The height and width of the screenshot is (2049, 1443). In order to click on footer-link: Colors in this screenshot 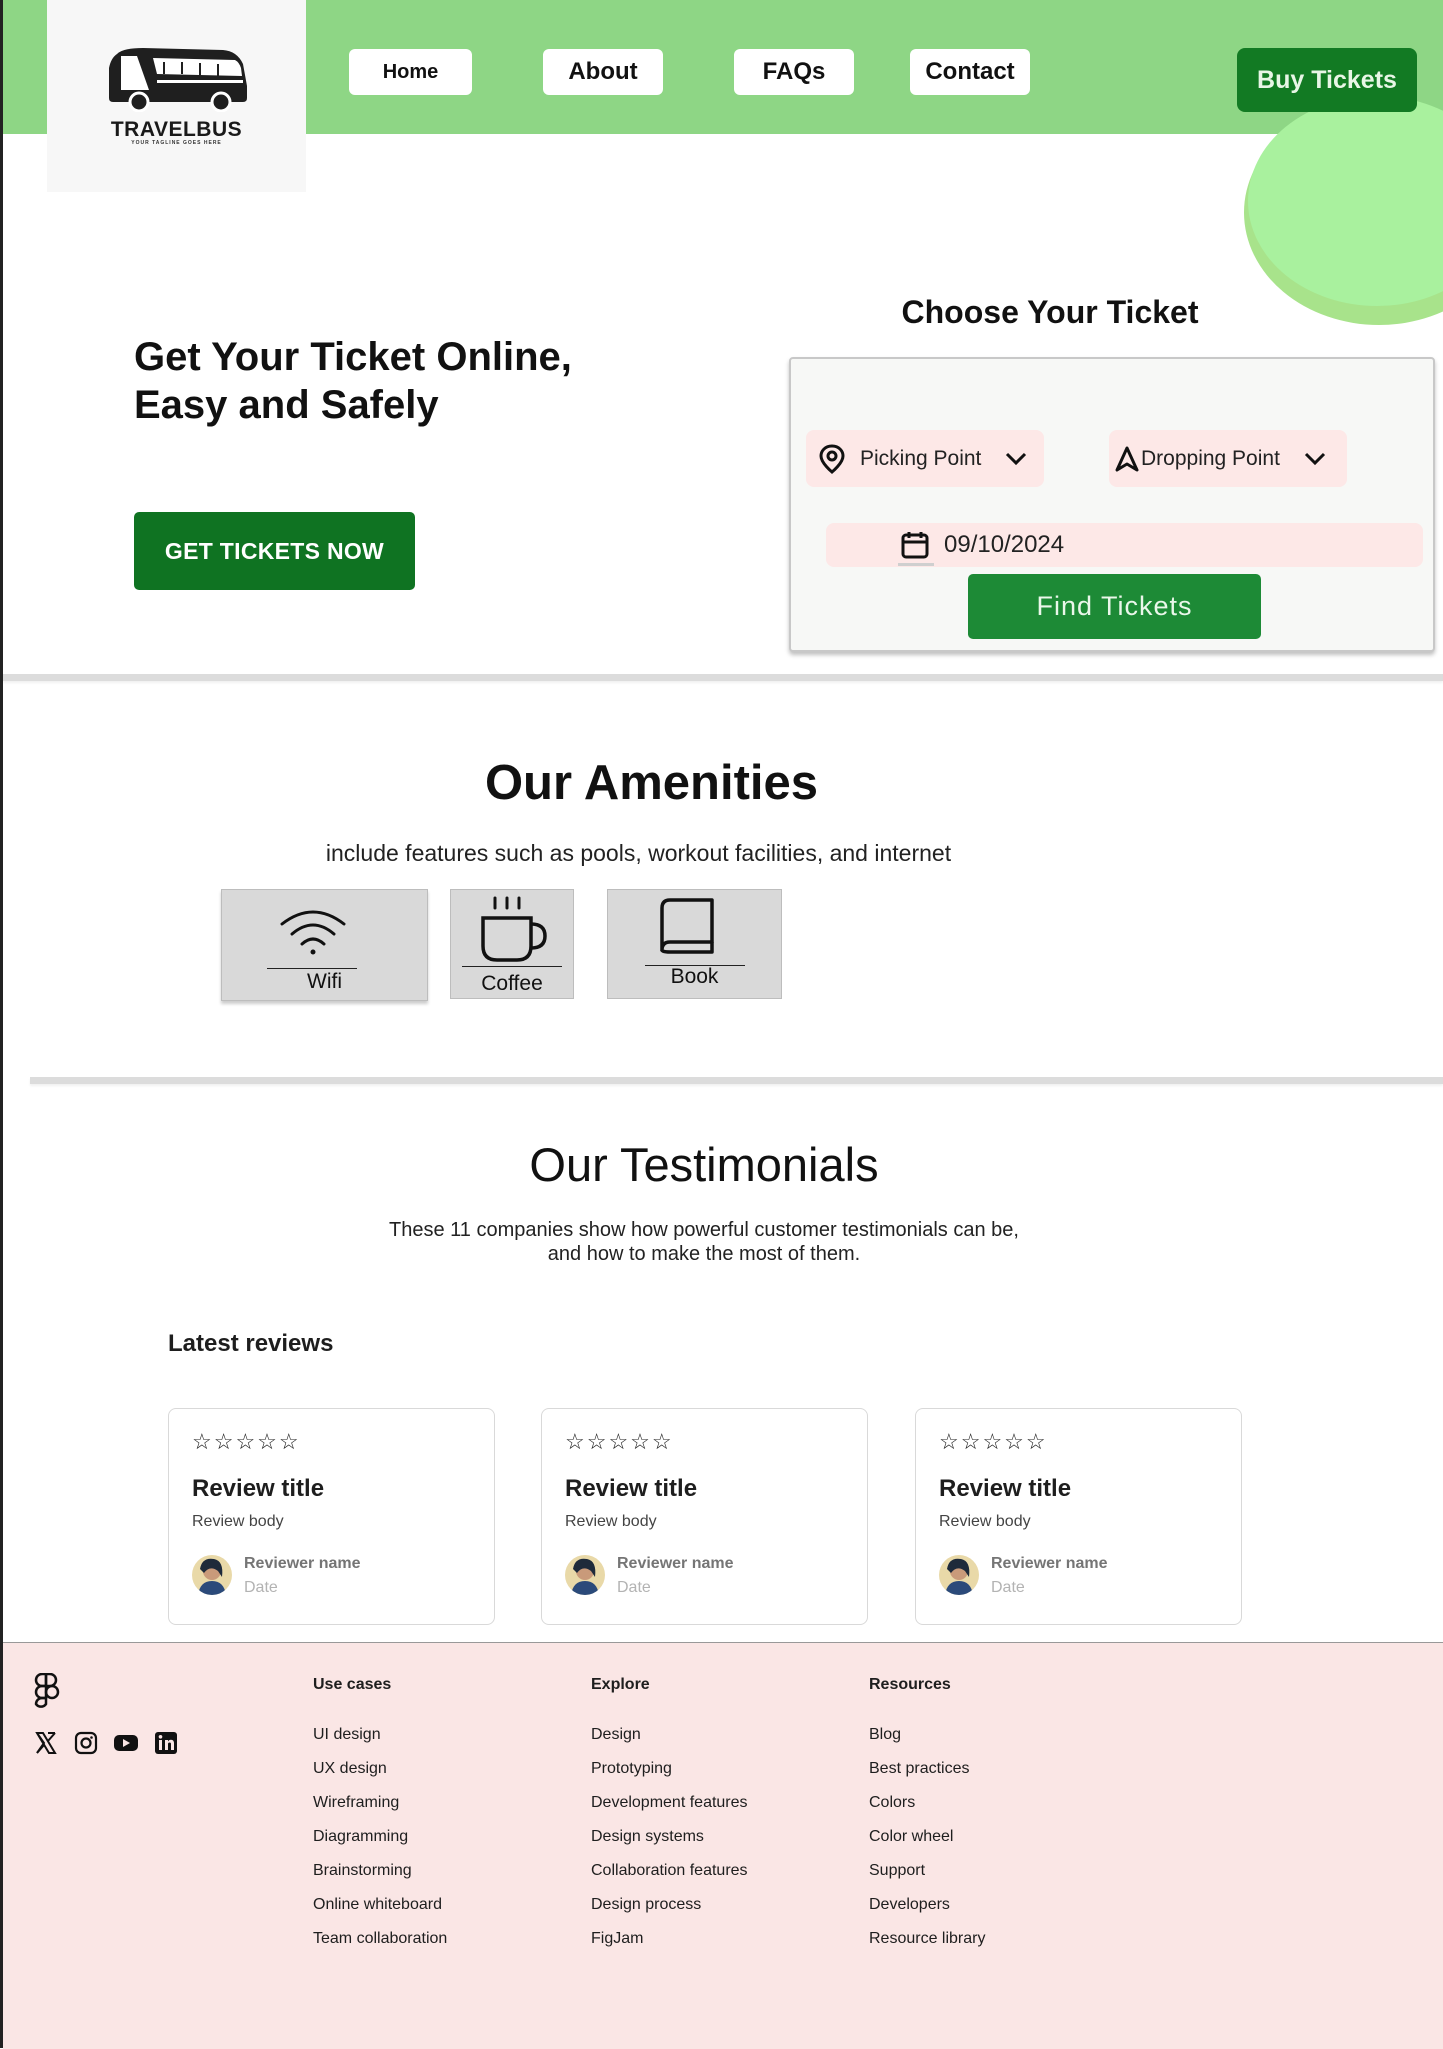, I will do `click(892, 1803)`.